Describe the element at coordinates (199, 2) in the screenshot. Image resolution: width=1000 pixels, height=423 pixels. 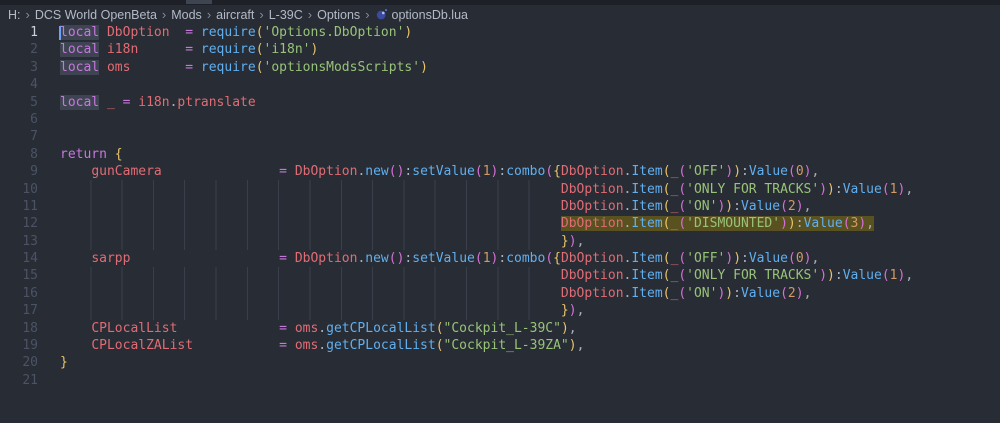
I see `tab-indicator` at that location.